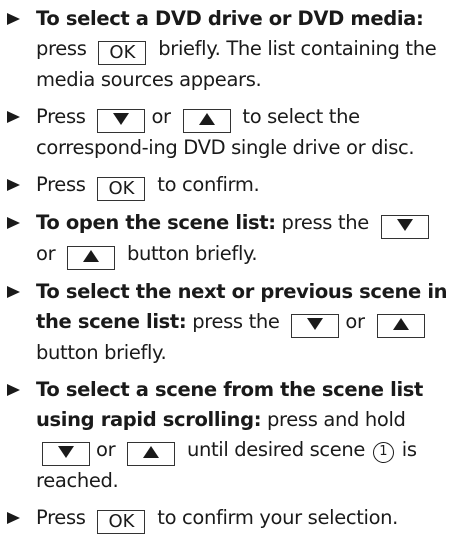 Image resolution: width=463 pixels, height=534 pixels. I want to click on step-2-text-a: Press, so click(61, 116).